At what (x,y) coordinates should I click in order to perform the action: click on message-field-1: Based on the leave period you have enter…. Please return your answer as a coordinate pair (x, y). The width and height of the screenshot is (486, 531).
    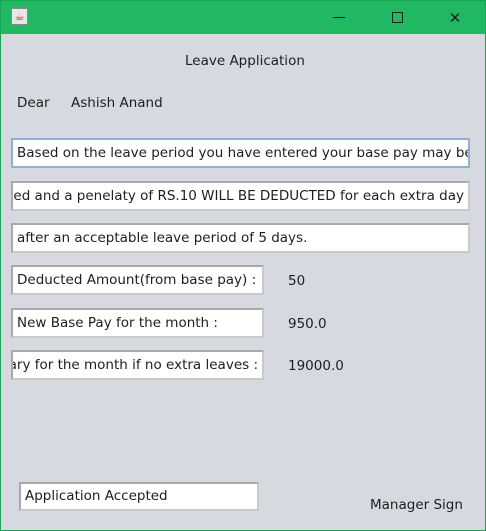
    Looking at the image, I should click on (240, 153).